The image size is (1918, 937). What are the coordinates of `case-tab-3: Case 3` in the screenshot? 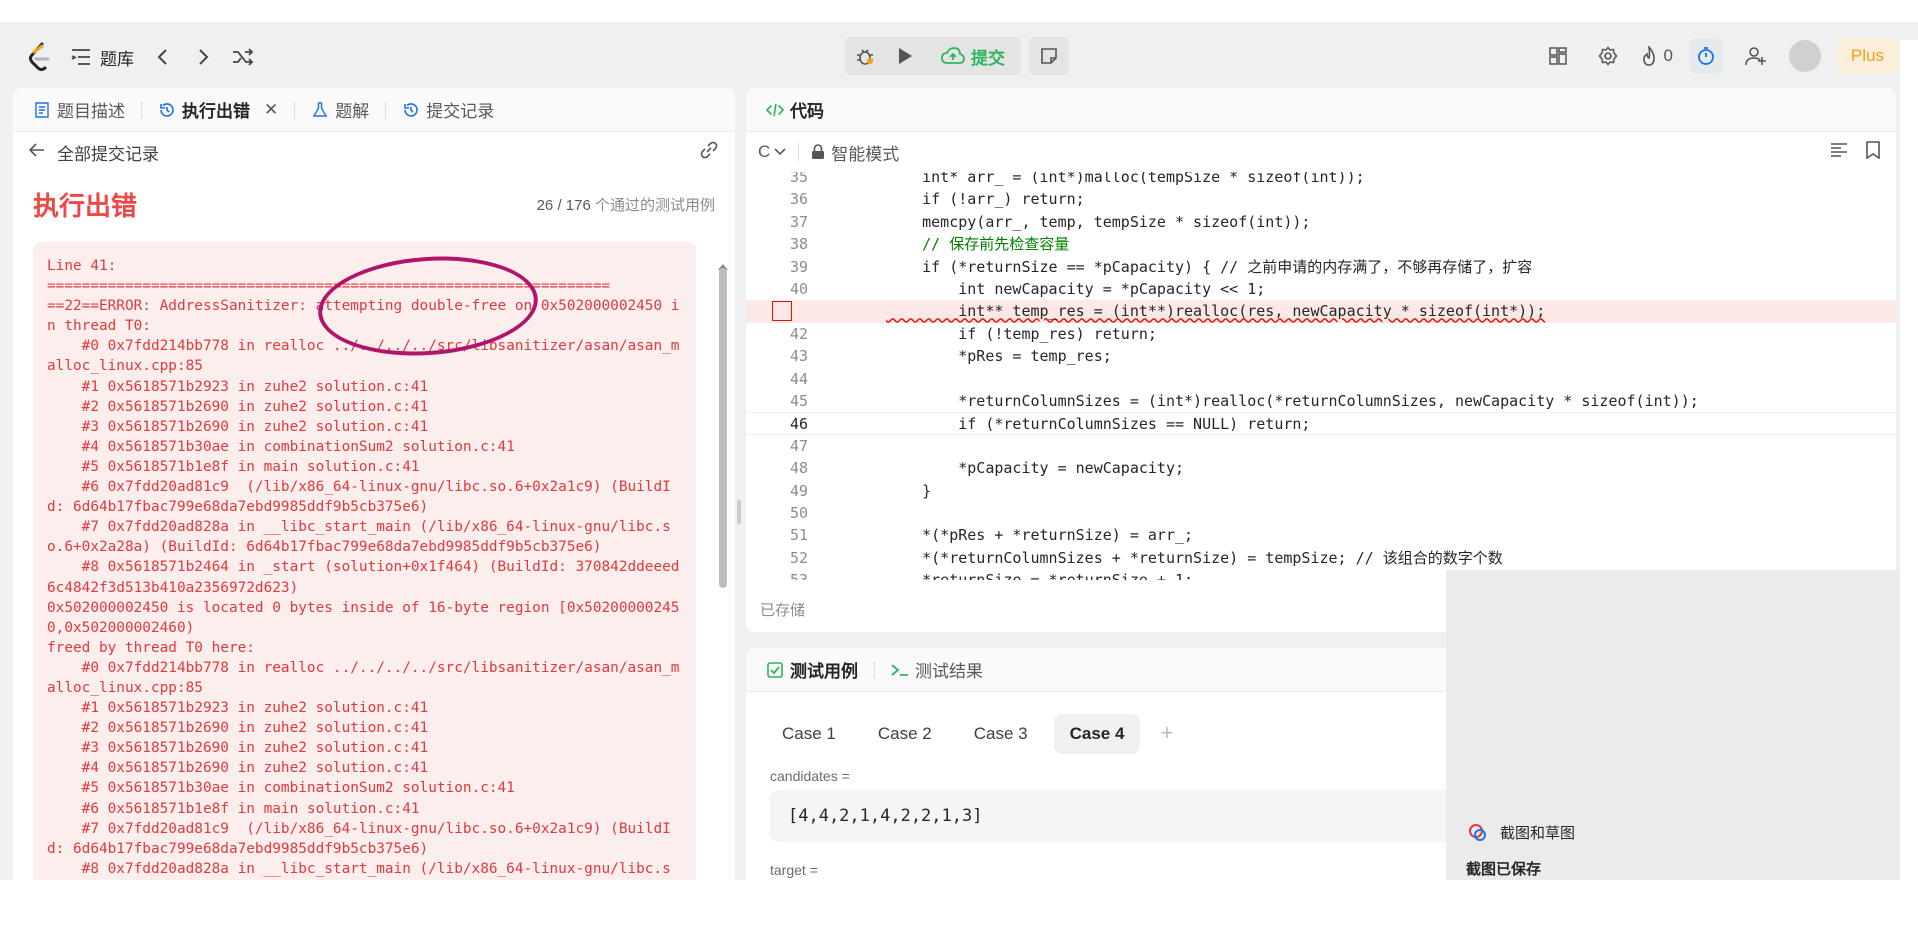 It's located at (1001, 734).